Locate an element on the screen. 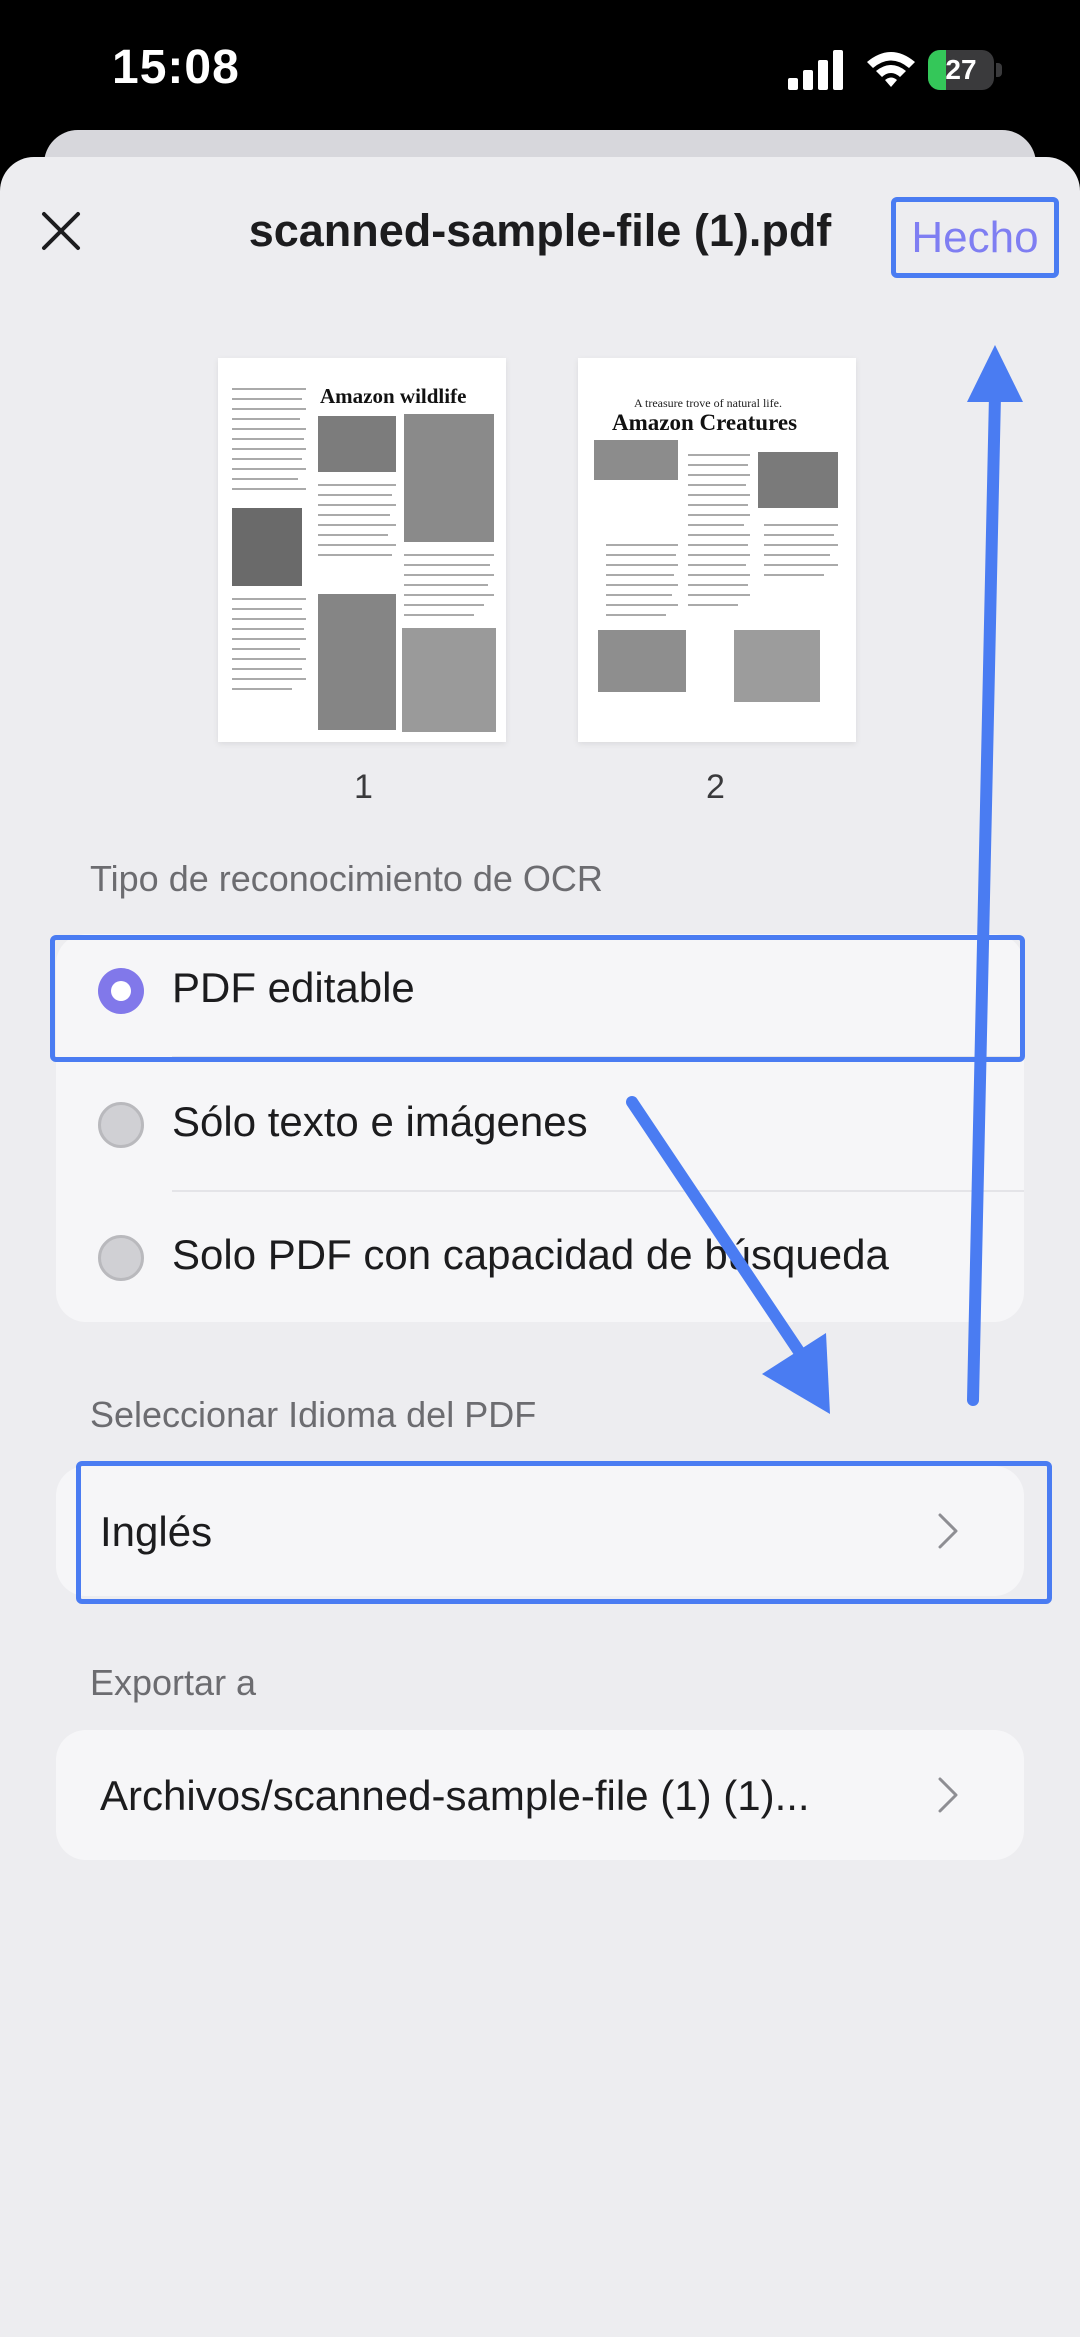 The height and width of the screenshot is (2337, 1080). page-number-2: 2 is located at coordinates (715, 787).